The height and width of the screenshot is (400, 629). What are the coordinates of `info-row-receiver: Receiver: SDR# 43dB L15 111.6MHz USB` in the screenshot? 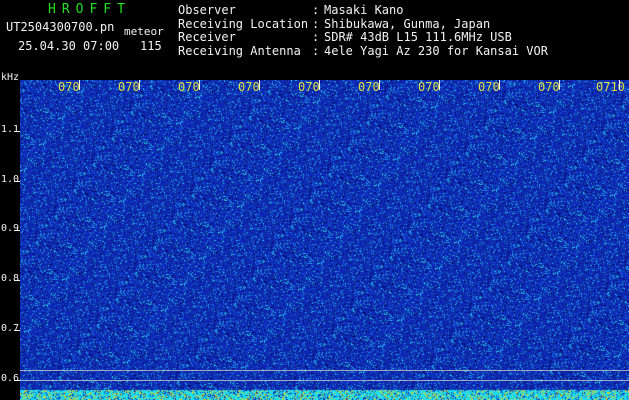 It's located at (363, 37).